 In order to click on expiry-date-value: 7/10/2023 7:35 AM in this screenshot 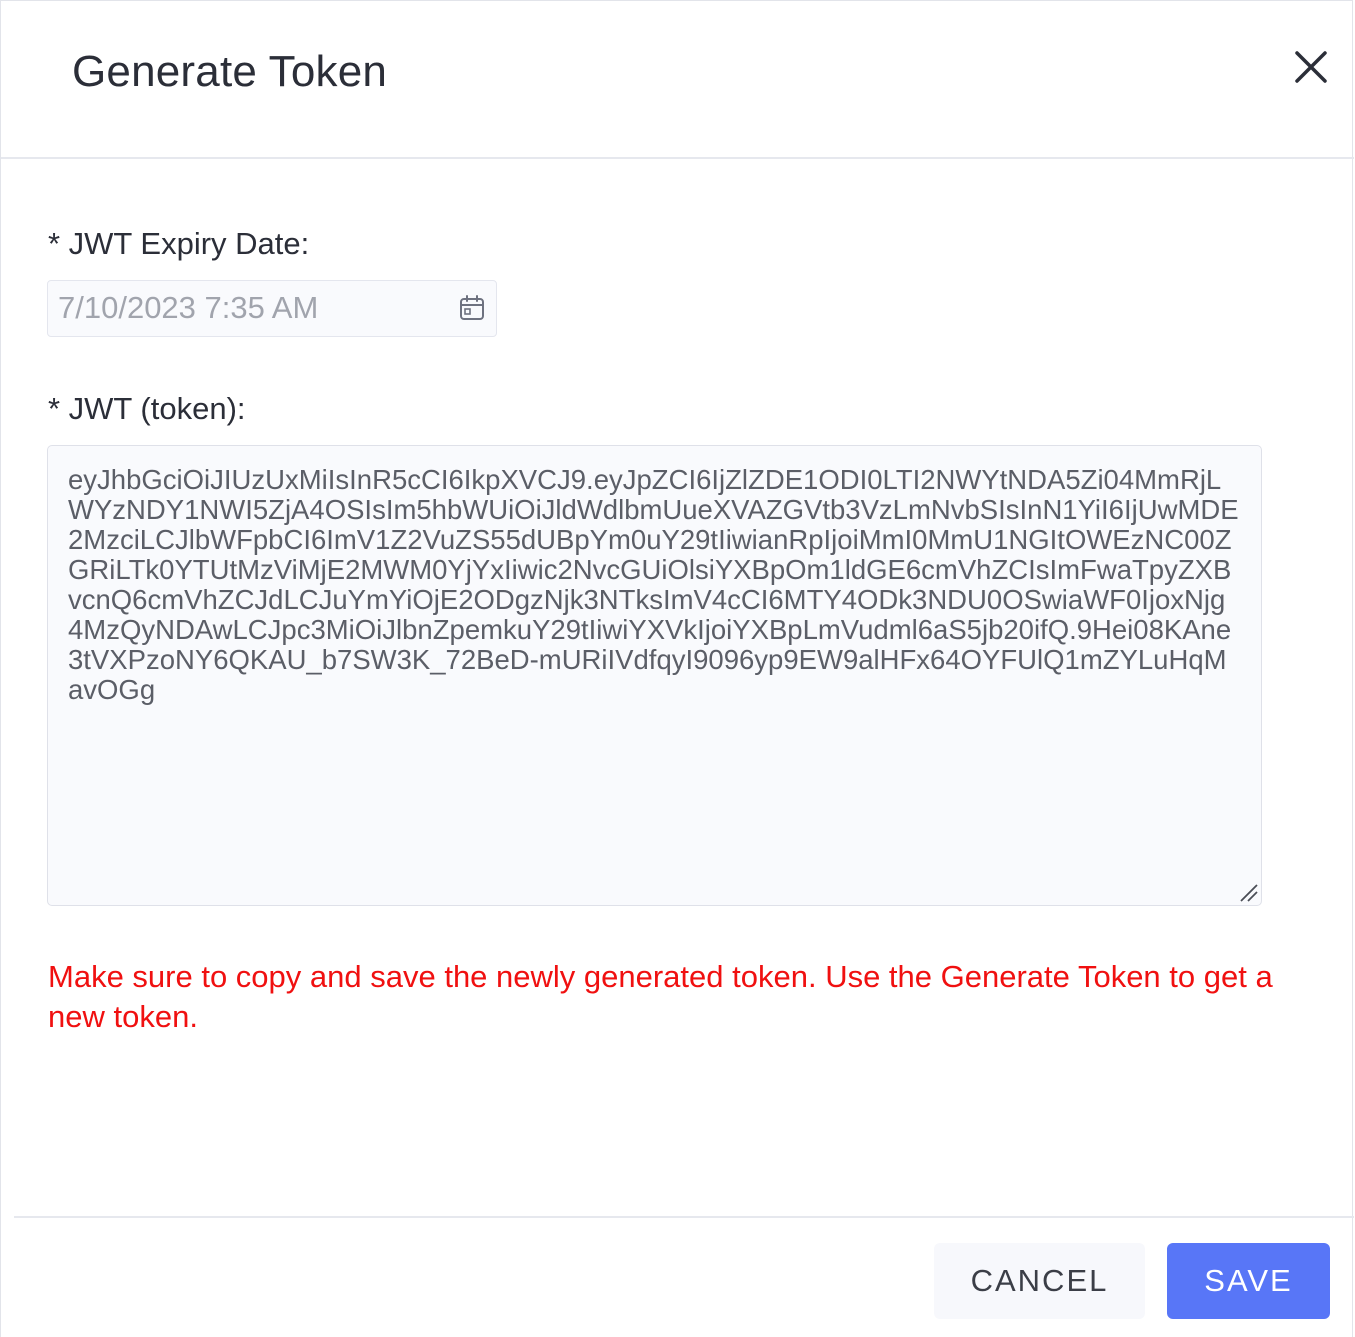, I will do `click(188, 307)`.